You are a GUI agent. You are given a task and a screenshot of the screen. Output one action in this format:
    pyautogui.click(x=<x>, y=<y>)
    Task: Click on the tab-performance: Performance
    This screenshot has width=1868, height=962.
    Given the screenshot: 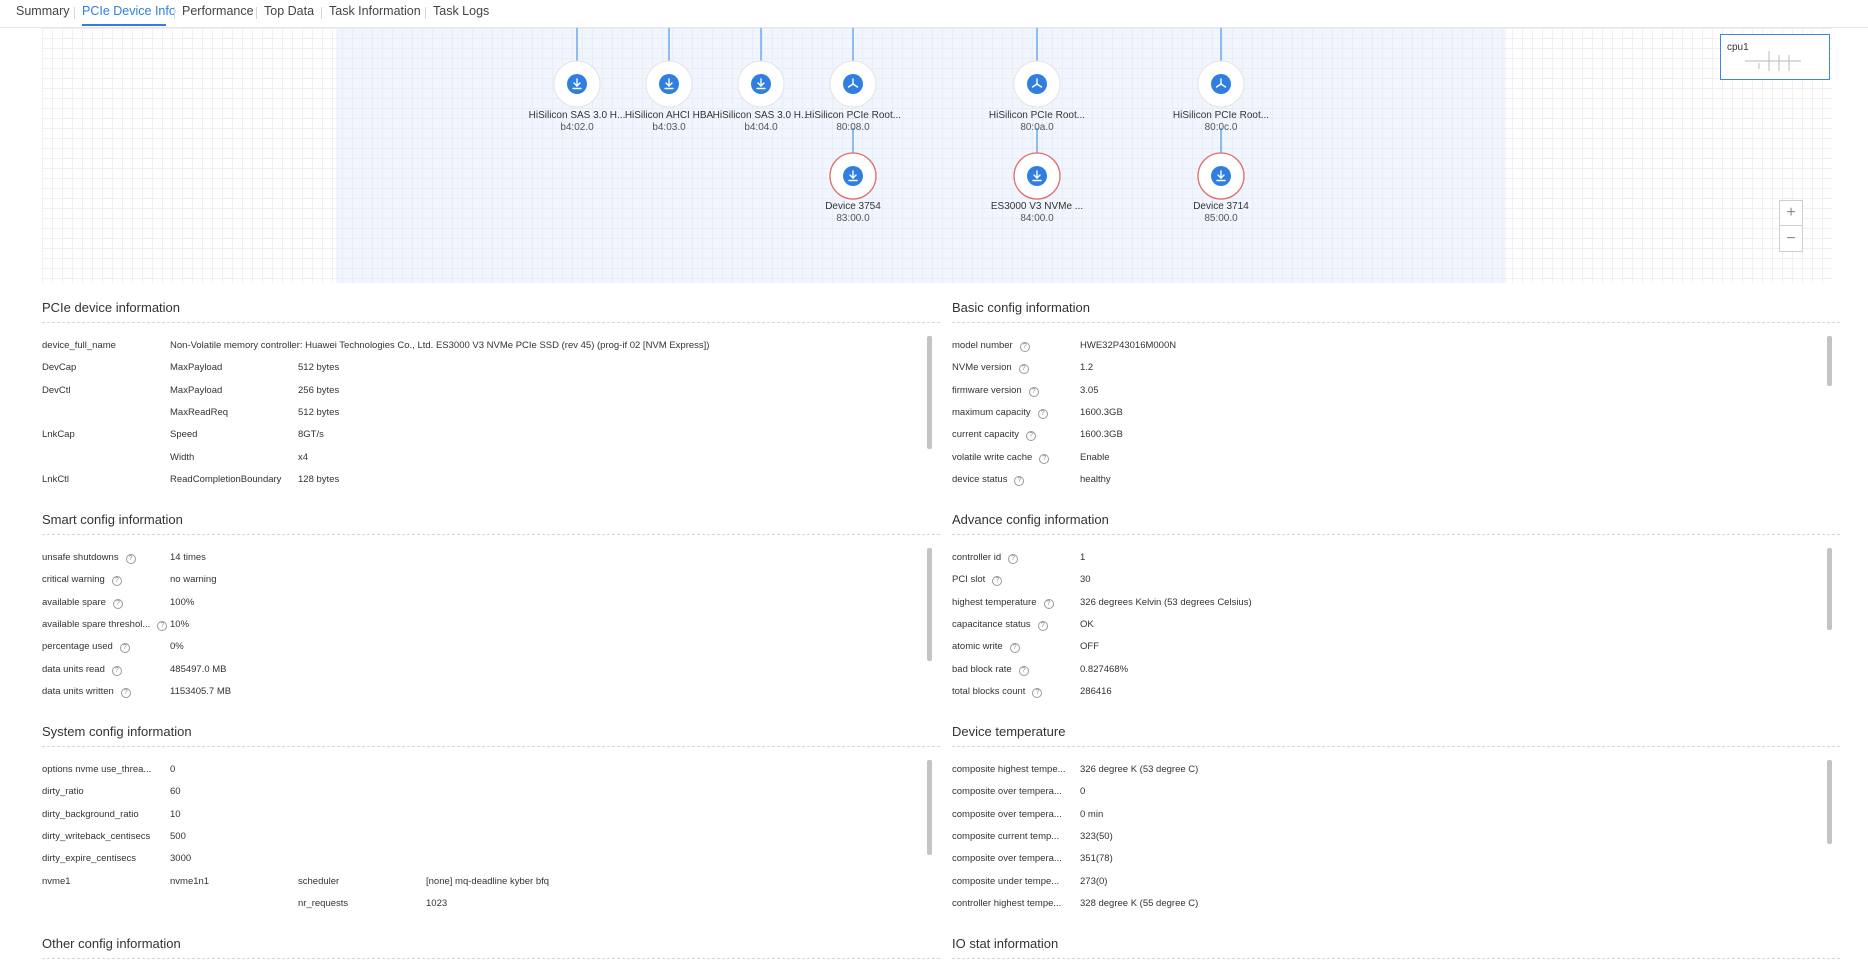 What is the action you would take?
    pyautogui.click(x=218, y=11)
    